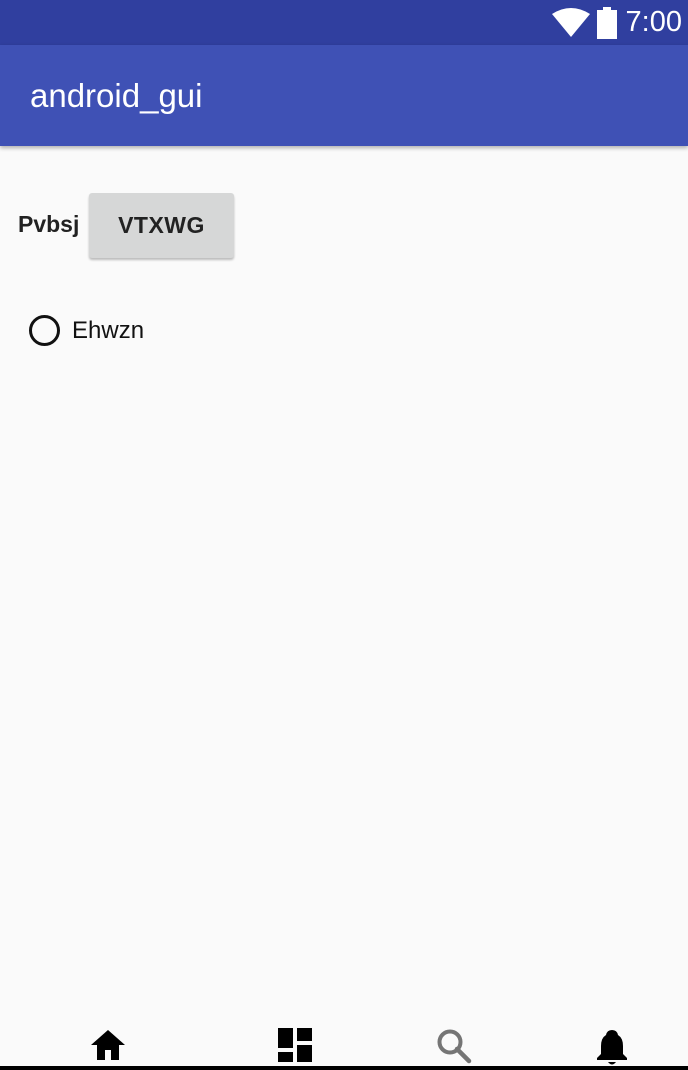  What do you see at coordinates (344, 1041) in the screenshot?
I see `bottom-navigation` at bounding box center [344, 1041].